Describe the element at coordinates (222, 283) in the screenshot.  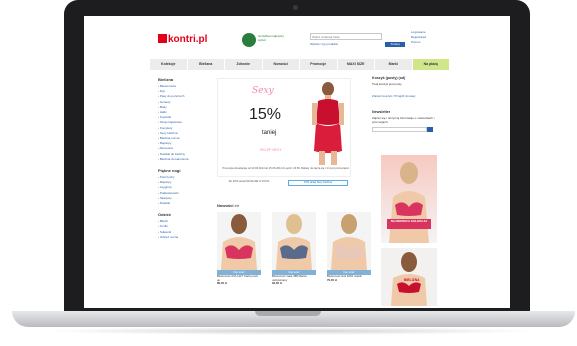
I see `product-price: 89,00 zł` at that location.